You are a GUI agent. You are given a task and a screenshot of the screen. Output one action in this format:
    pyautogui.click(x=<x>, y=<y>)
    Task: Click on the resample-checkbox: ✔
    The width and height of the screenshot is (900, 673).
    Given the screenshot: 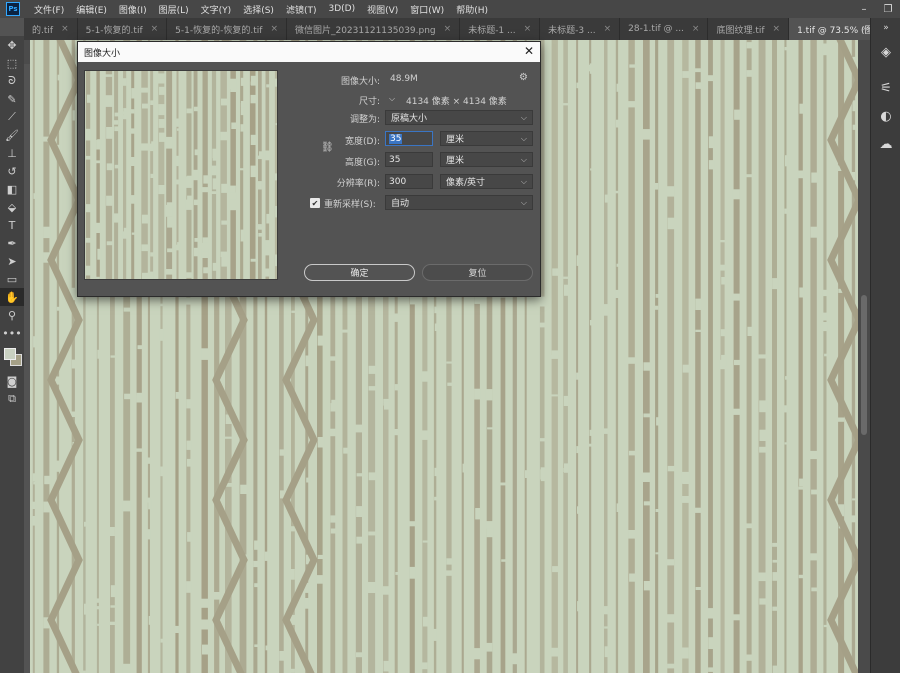 What is the action you would take?
    pyautogui.click(x=315, y=203)
    